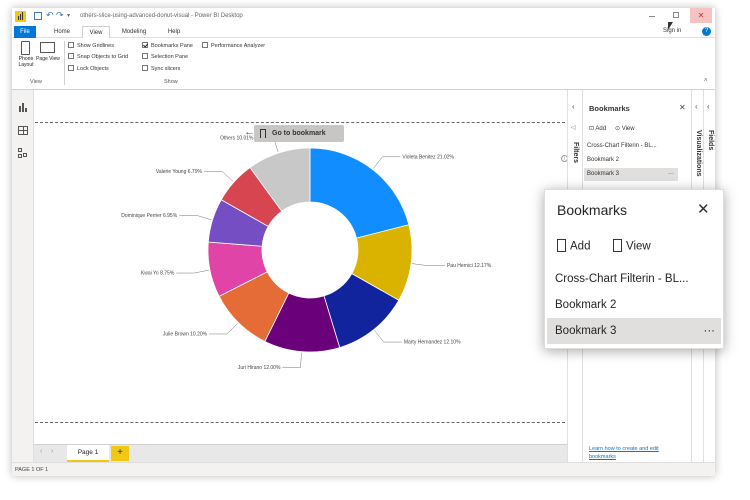 Image resolution: width=750 pixels, height=500 pixels. Describe the element at coordinates (134, 32) in the screenshot. I see `tab-modeling: Modeling` at that location.